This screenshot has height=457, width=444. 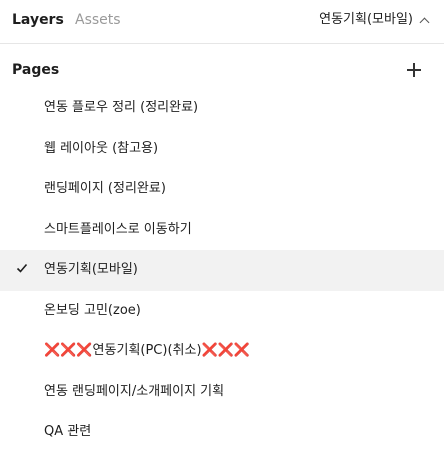 I want to click on page-item: 스마트플레이스로 이동하기, so click(x=222, y=230).